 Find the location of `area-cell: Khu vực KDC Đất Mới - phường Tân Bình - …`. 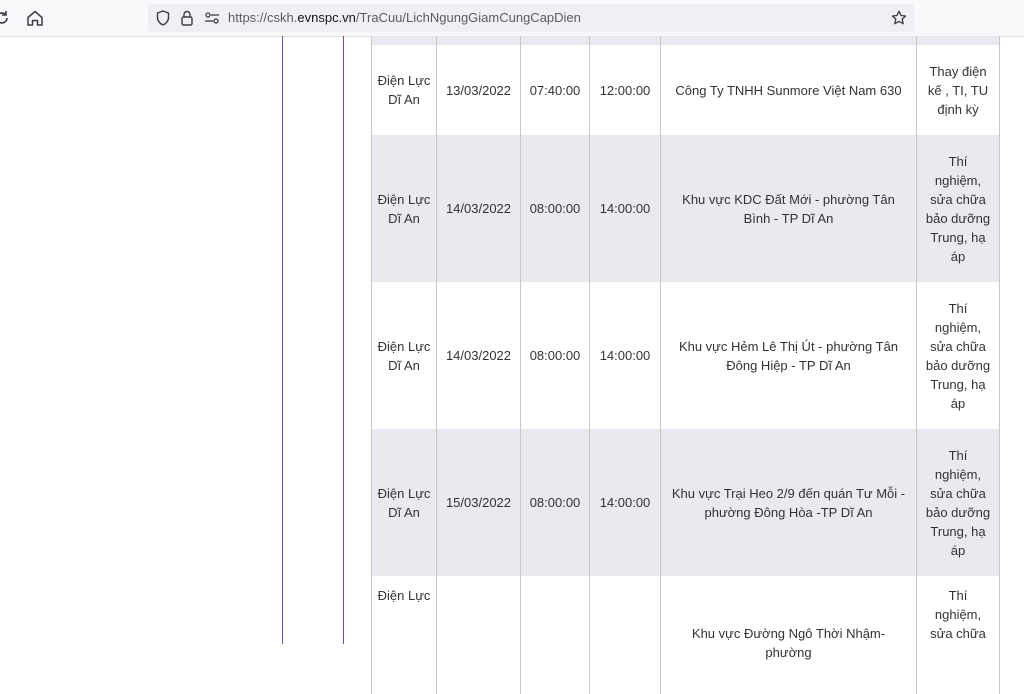

area-cell: Khu vực KDC Đất Mới - phường Tân Bình - … is located at coordinates (788, 208).